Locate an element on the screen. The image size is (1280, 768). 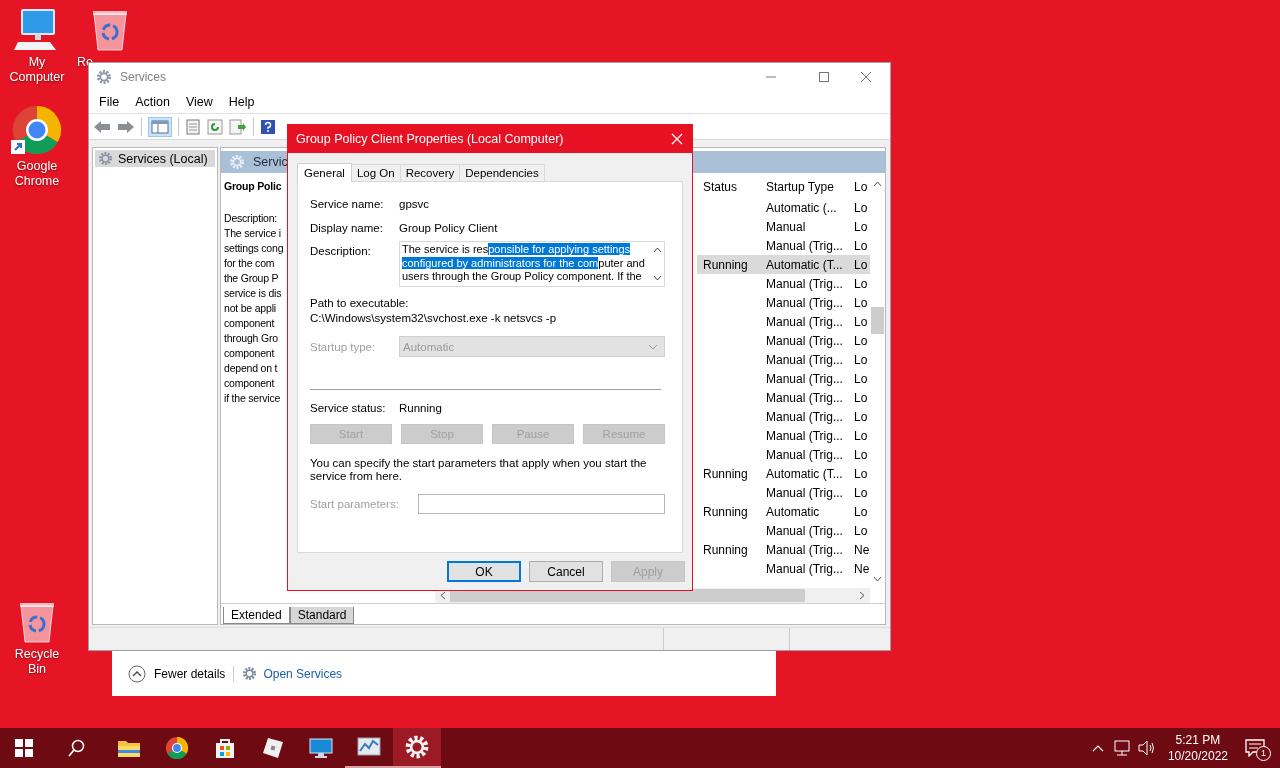
description-box: The service is responsible for applying settings configured by administrators for the computer and users through the Group Policy component. If the is located at coordinates (532, 264).